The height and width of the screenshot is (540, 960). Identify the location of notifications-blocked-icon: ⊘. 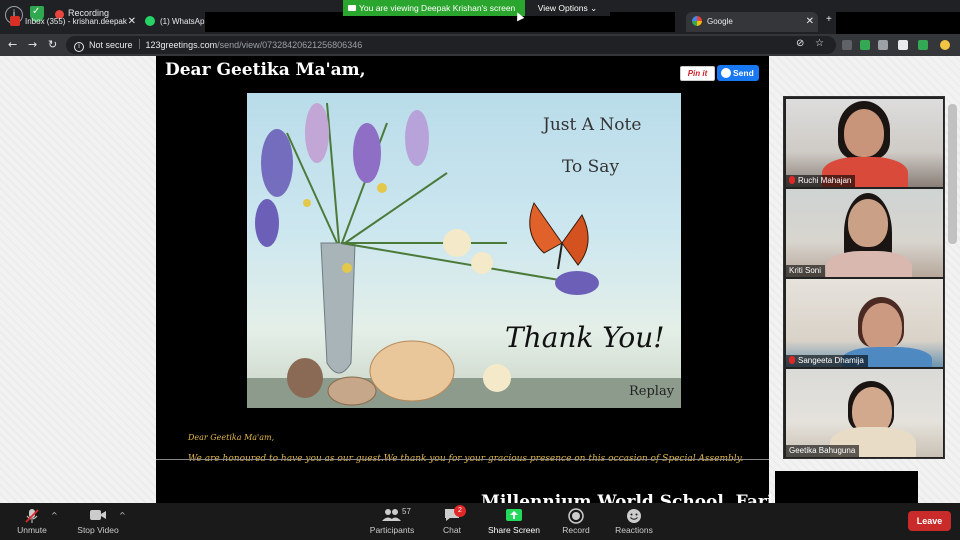
(800, 43).